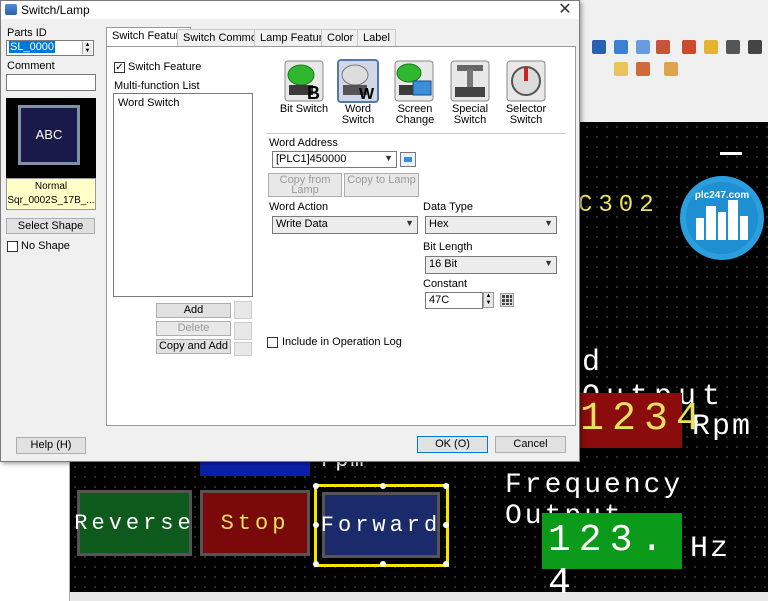 This screenshot has height=601, width=768. I want to click on data-type-label: Data Type, so click(448, 207).